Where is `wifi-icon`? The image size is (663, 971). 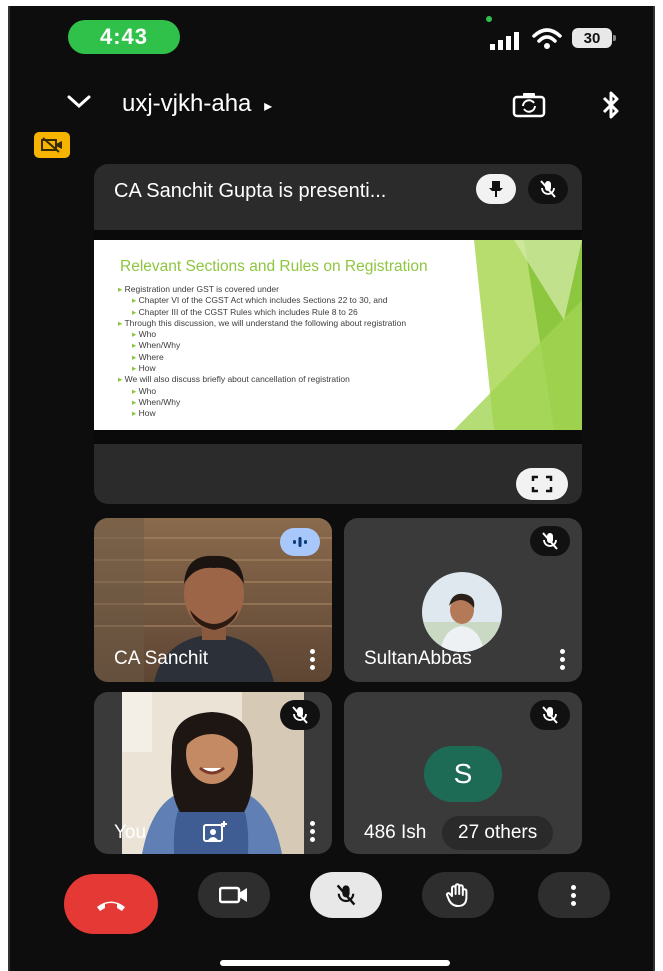 wifi-icon is located at coordinates (547, 38).